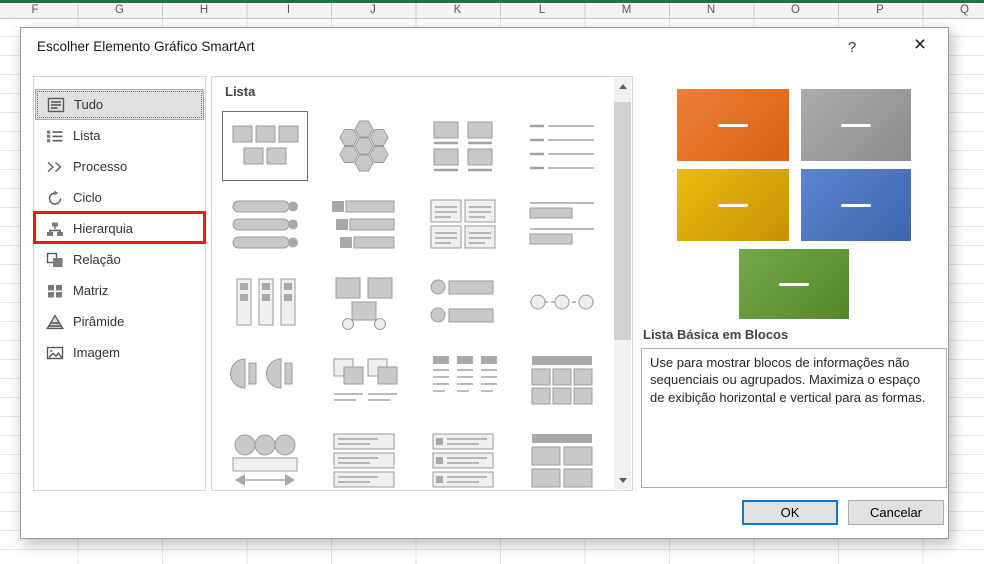 The image size is (984, 564). What do you see at coordinates (880, 10) in the screenshot?
I see `column-header: P` at bounding box center [880, 10].